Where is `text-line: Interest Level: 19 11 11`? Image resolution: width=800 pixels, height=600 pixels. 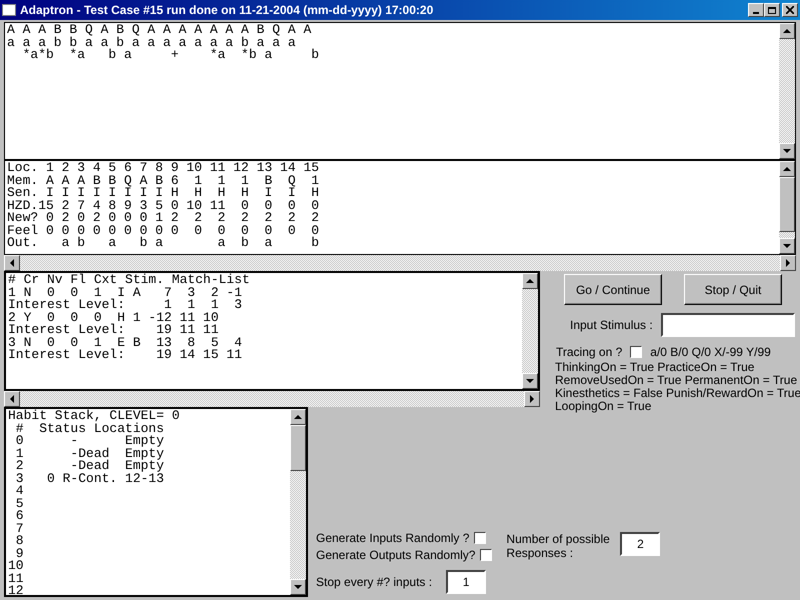
text-line: Interest Level: 19 11 11 is located at coordinates (113, 330).